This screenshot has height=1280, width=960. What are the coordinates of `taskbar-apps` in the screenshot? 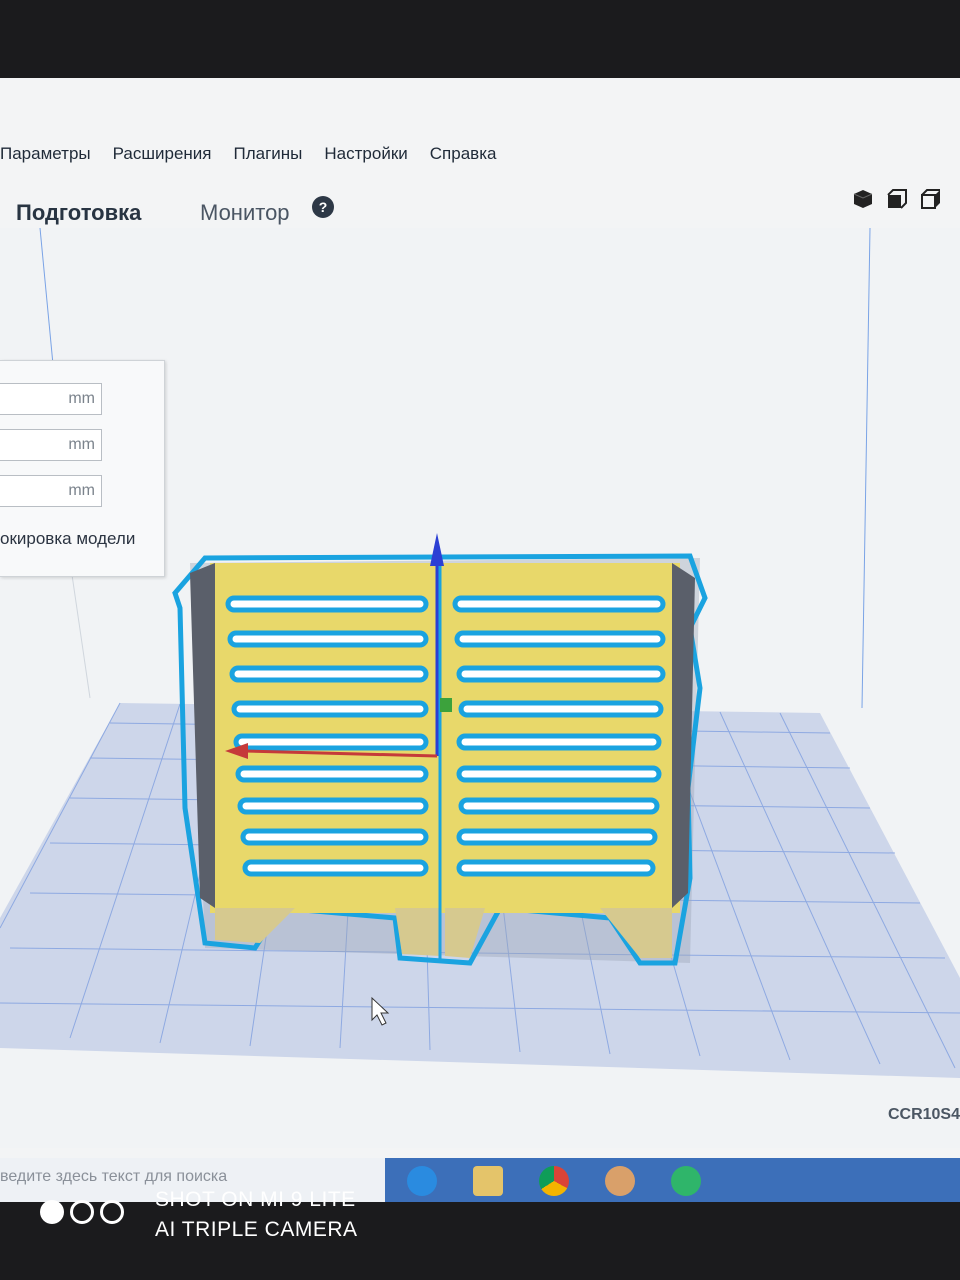 It's located at (672, 1180).